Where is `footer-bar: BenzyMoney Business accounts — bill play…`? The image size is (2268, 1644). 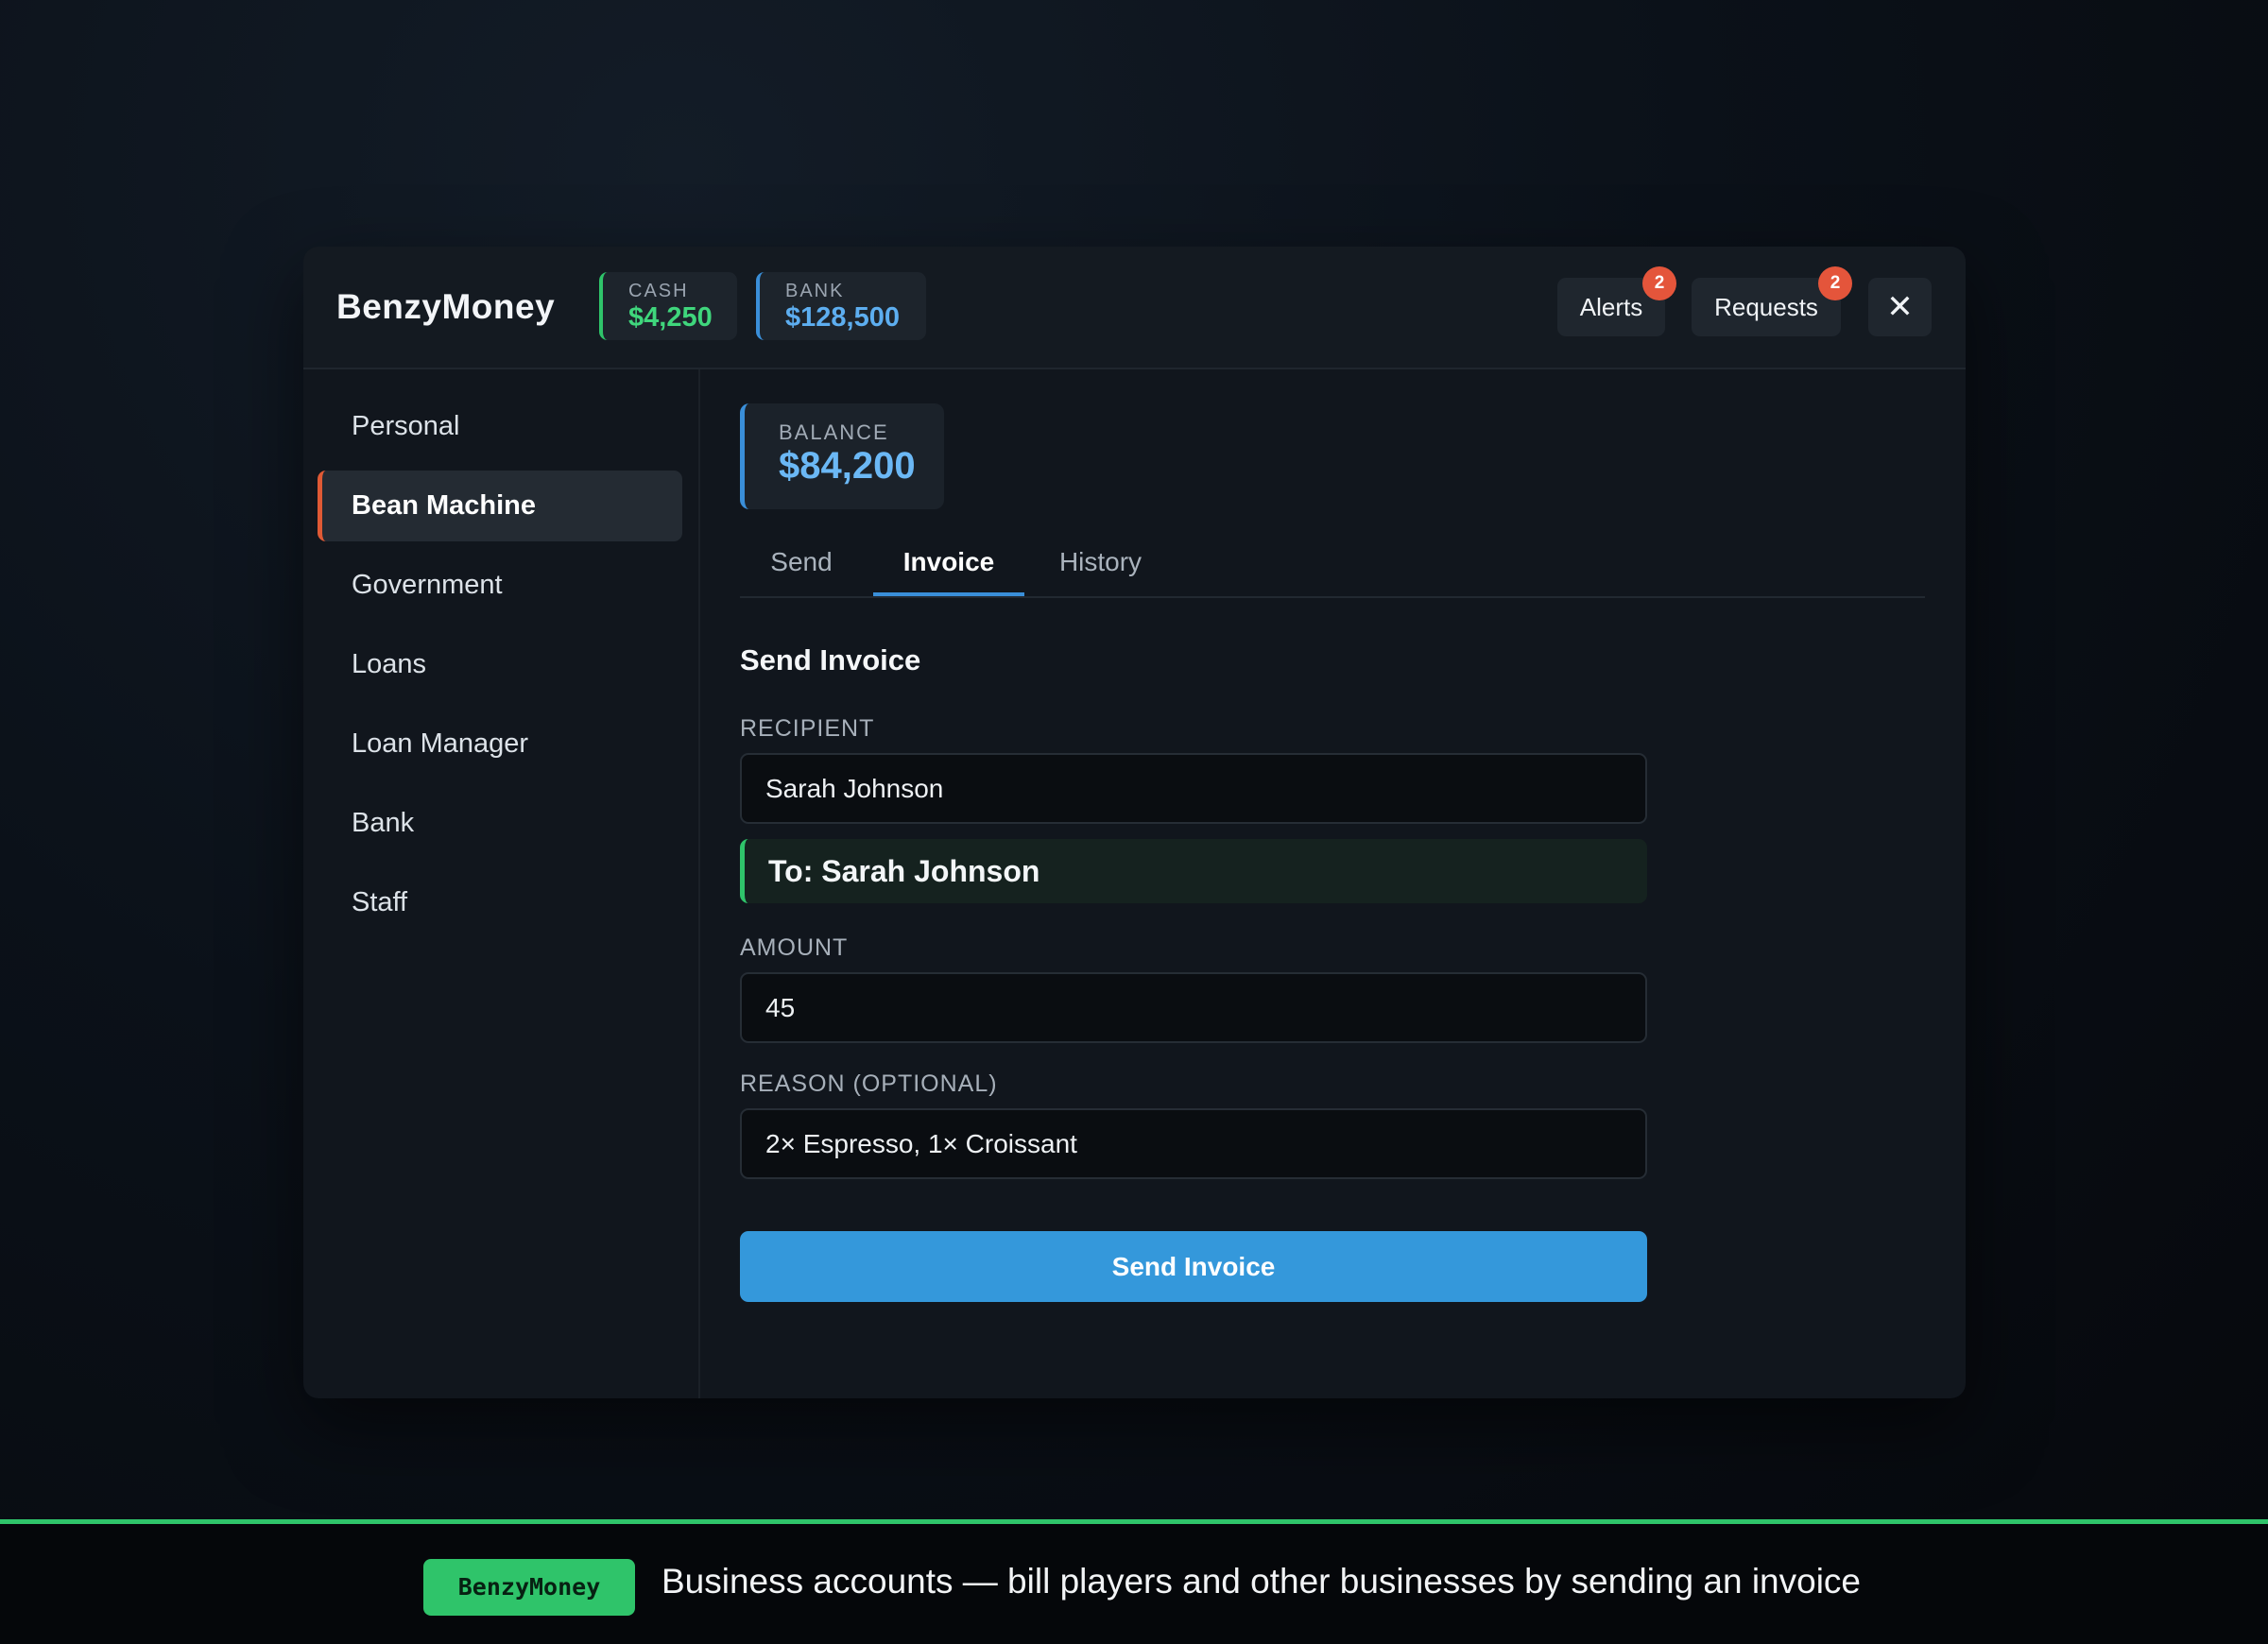 footer-bar: BenzyMoney Business accounts — bill play… is located at coordinates (1134, 1581).